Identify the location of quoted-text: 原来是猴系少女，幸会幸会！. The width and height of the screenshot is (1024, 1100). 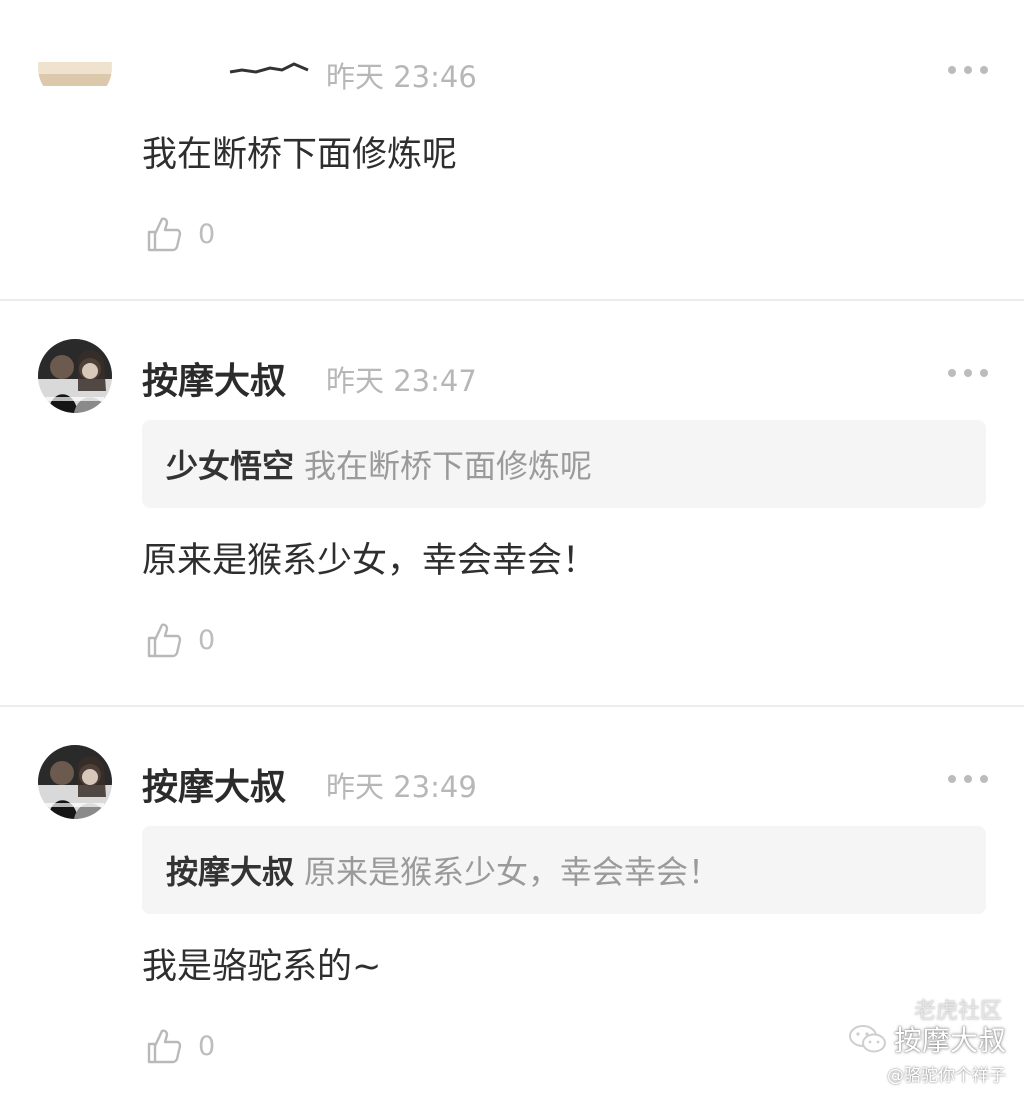
(512, 872).